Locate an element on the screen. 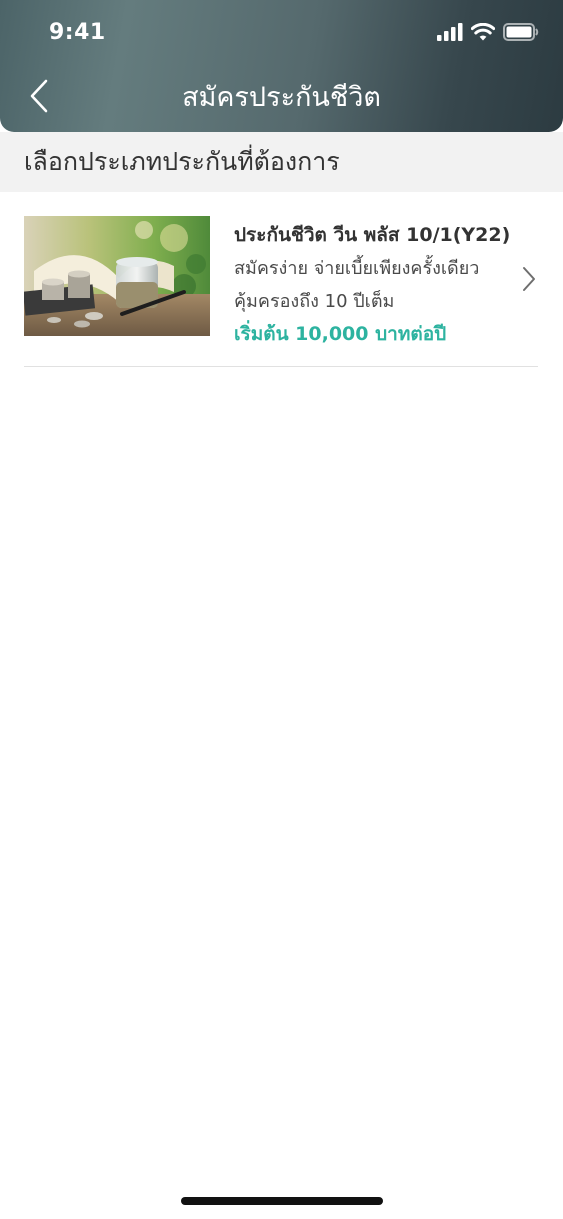 The image size is (563, 1219). wifi-icon is located at coordinates (483, 33).